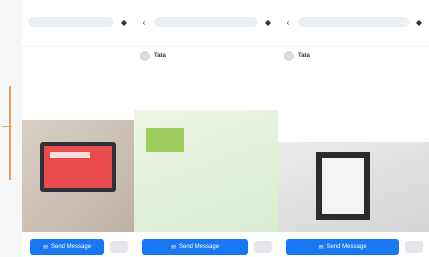 This screenshot has height=257, width=429. Describe the element at coordinates (78, 167) in the screenshot. I see `laptop-image` at that location.